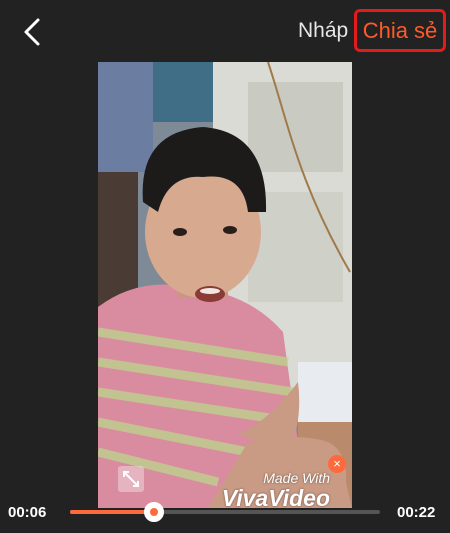 Image resolution: width=450 pixels, height=533 pixels. Describe the element at coordinates (112, 512) in the screenshot. I see `seek-bar-progress` at that location.